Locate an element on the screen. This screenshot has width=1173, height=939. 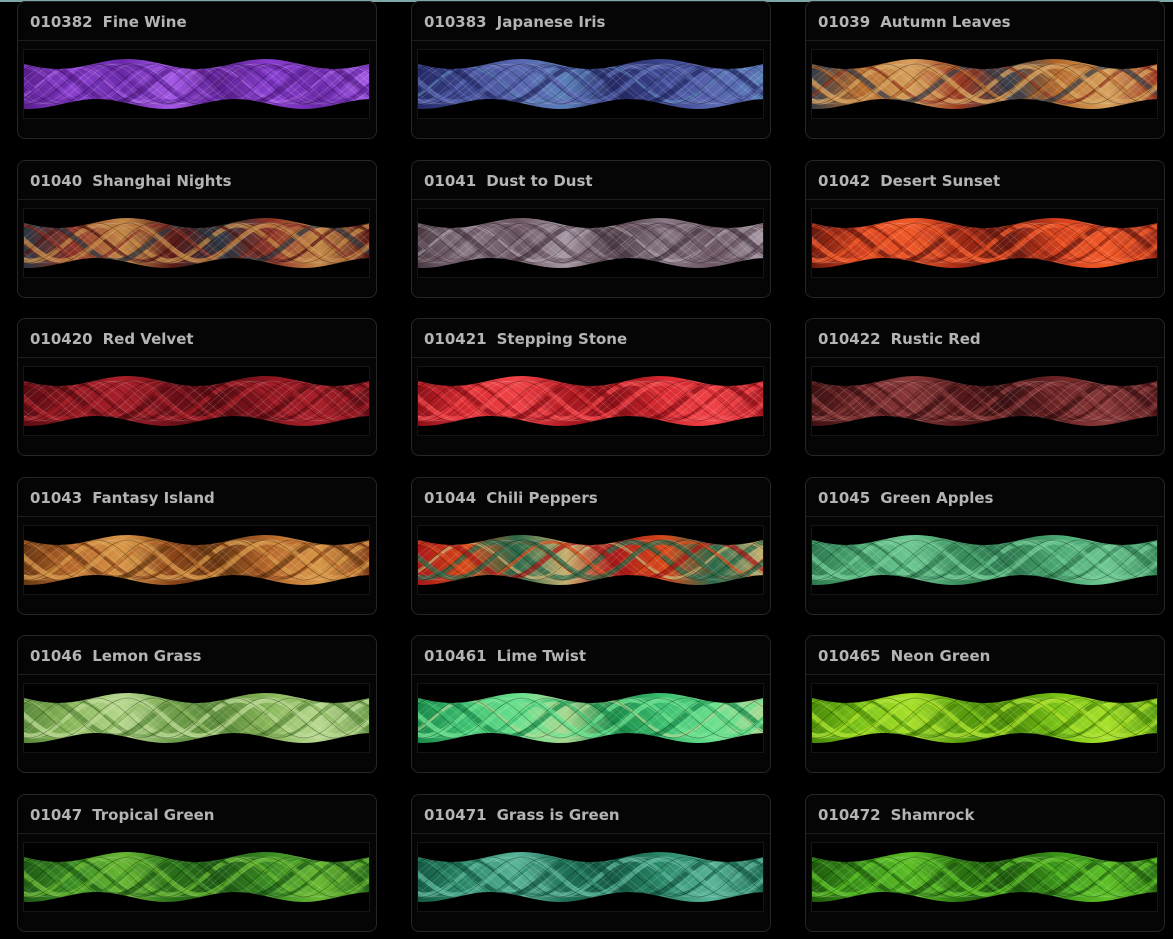
thread-name: Lime Twist is located at coordinates (541, 656).